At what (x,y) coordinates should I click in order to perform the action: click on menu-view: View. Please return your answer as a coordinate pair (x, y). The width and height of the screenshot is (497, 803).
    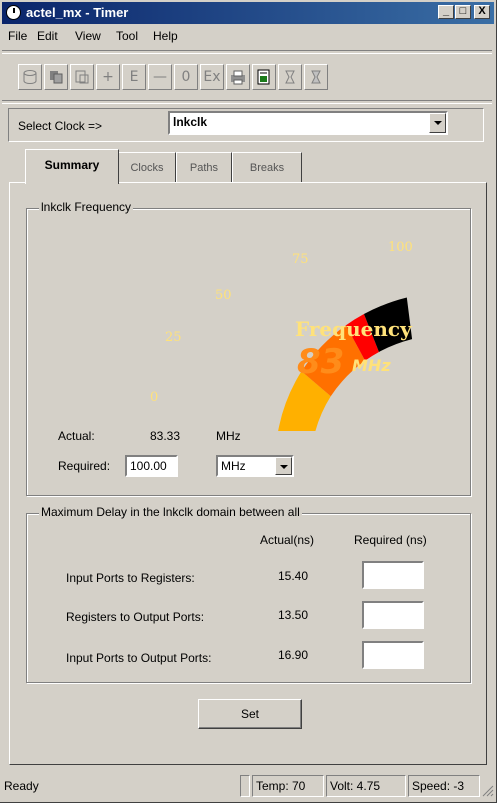
    Looking at the image, I should click on (88, 36).